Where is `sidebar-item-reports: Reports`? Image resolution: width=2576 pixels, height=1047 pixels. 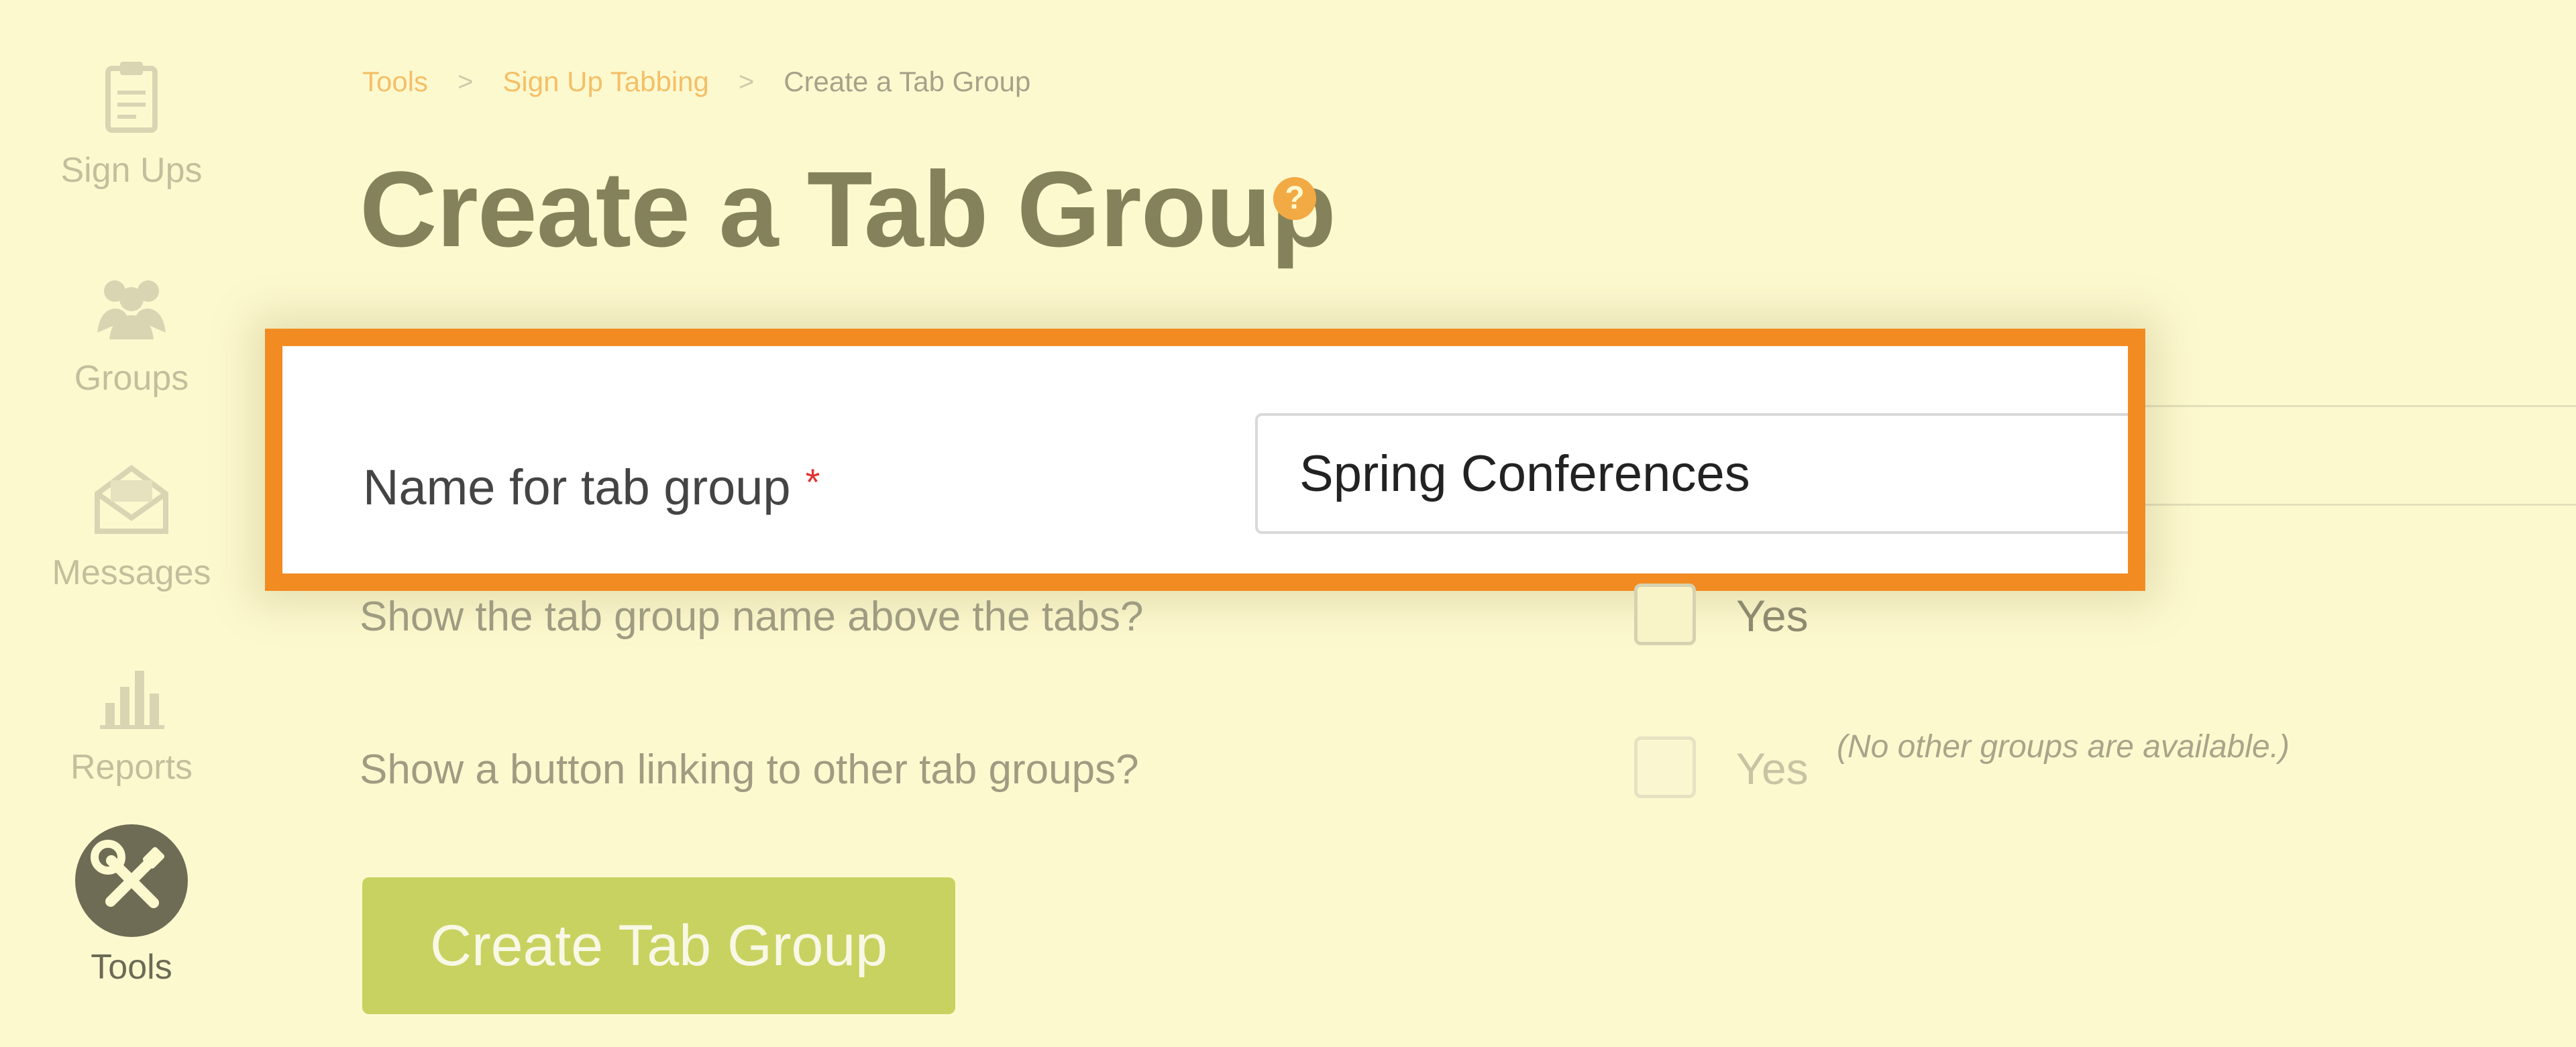 sidebar-item-reports: Reports is located at coordinates (131, 719).